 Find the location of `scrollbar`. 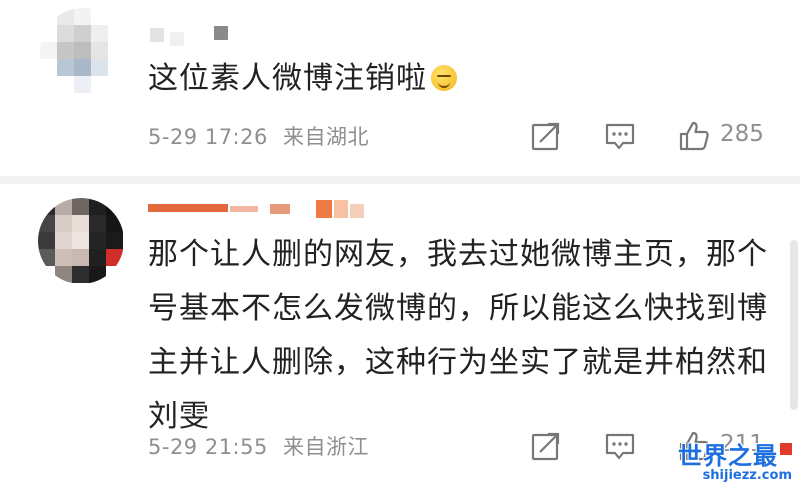

scrollbar is located at coordinates (794, 325).